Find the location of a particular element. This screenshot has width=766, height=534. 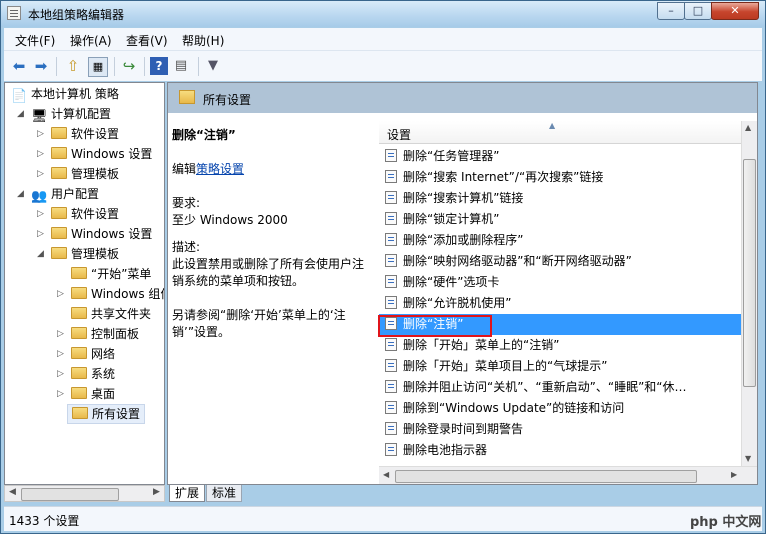

list-horizontal-scrollbar: ◀ ▶ is located at coordinates (568, 475).